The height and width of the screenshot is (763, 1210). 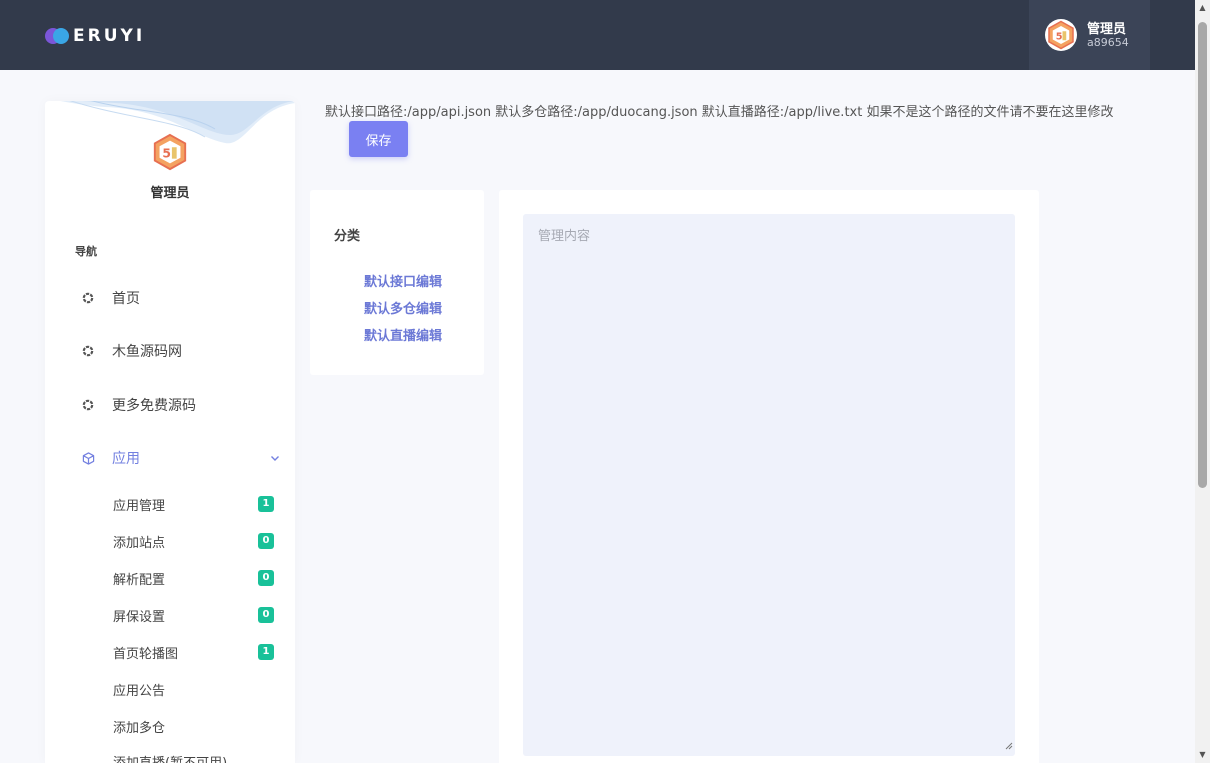 What do you see at coordinates (58, 36) in the screenshot?
I see `logo-mark` at bounding box center [58, 36].